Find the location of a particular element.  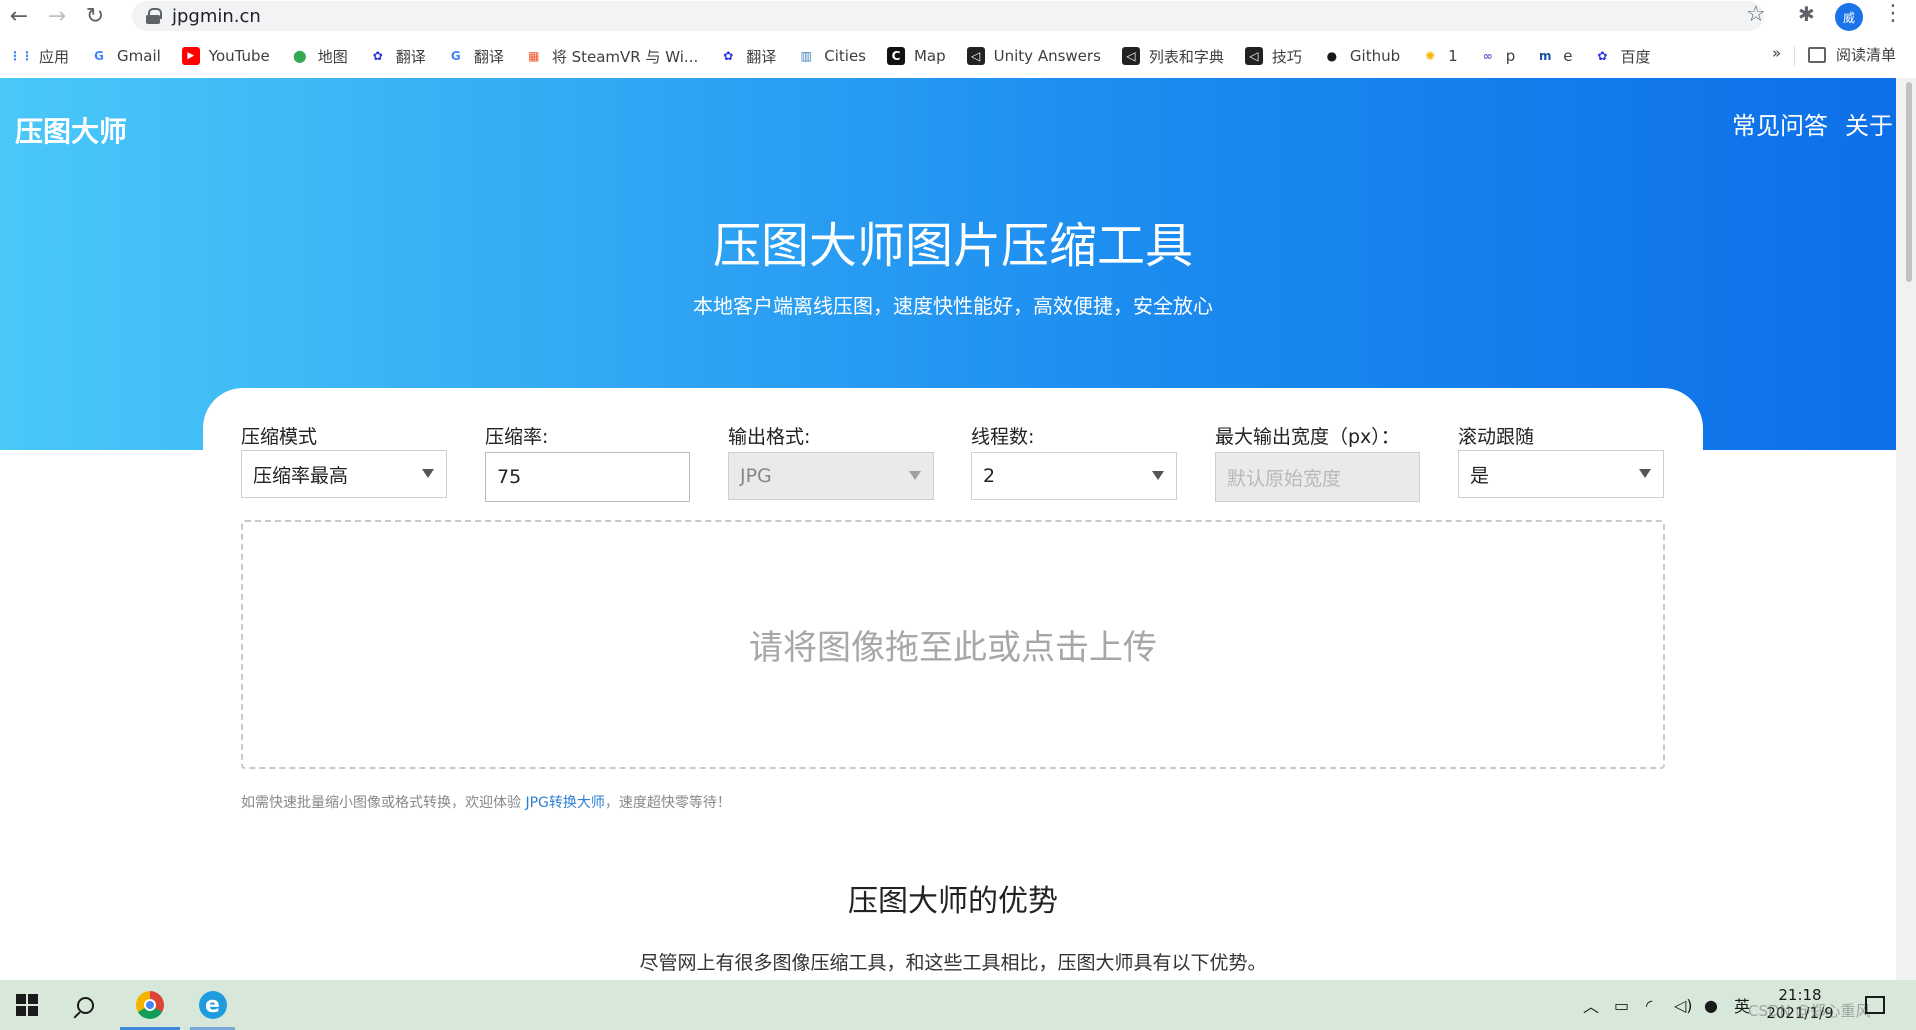

bookmark-label: 应用 is located at coordinates (54, 56).